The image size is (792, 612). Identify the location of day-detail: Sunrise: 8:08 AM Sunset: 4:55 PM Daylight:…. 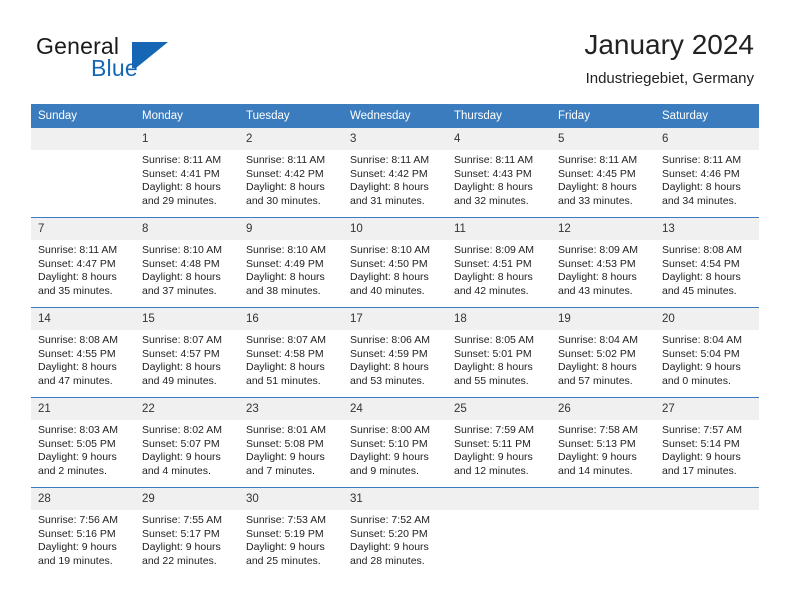
(83, 359).